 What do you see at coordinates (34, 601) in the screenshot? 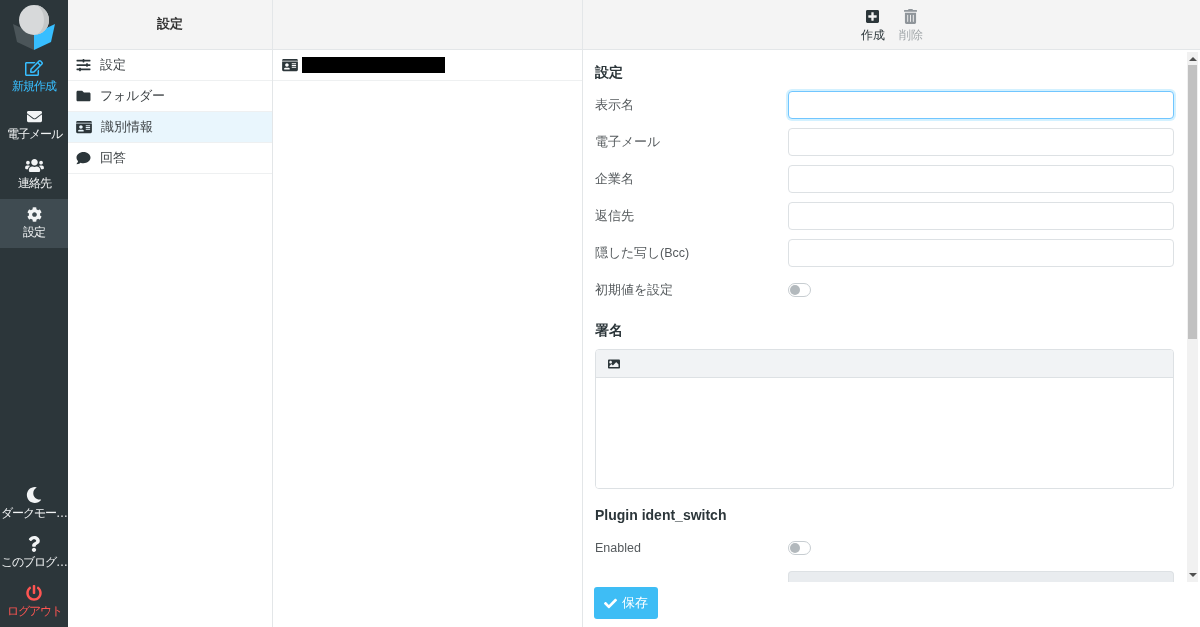
I see `nav-item: ログアウト` at bounding box center [34, 601].